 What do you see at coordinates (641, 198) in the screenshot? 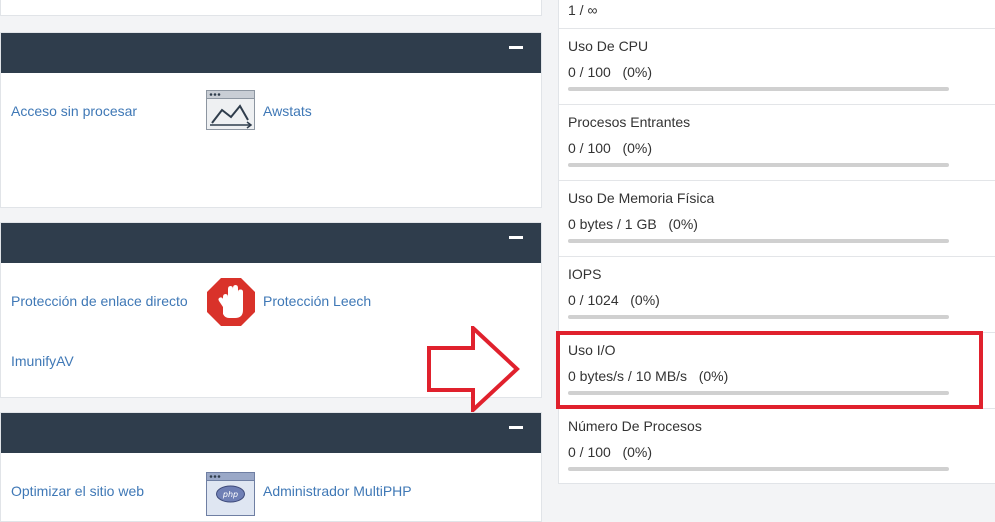
I see `stat-label: Uso De Memoria Física` at bounding box center [641, 198].